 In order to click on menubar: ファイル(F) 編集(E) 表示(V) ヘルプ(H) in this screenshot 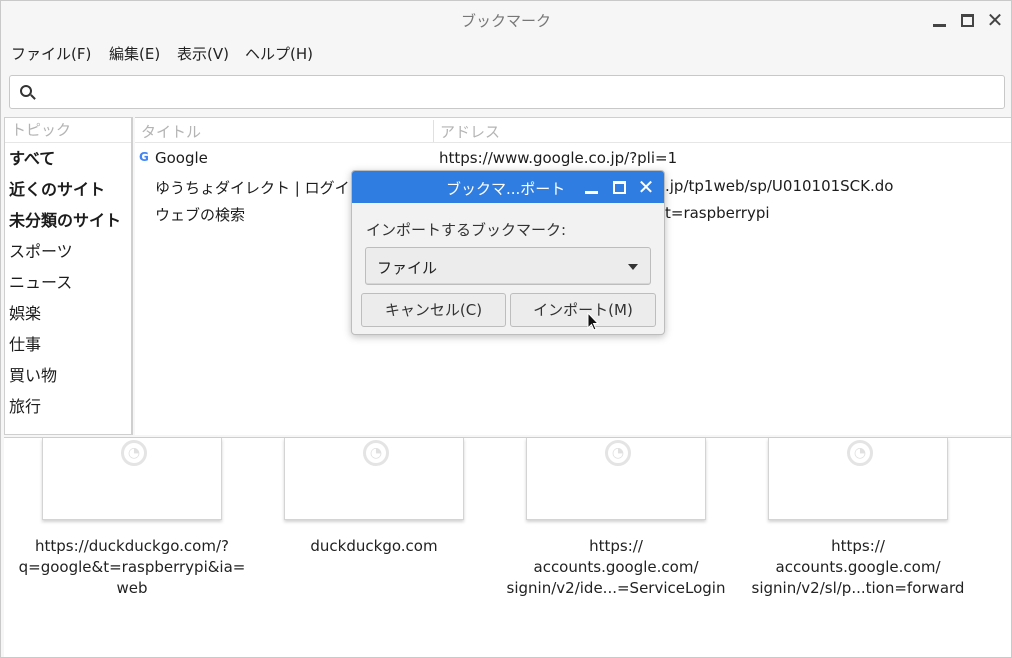, I will do `click(506, 53)`.